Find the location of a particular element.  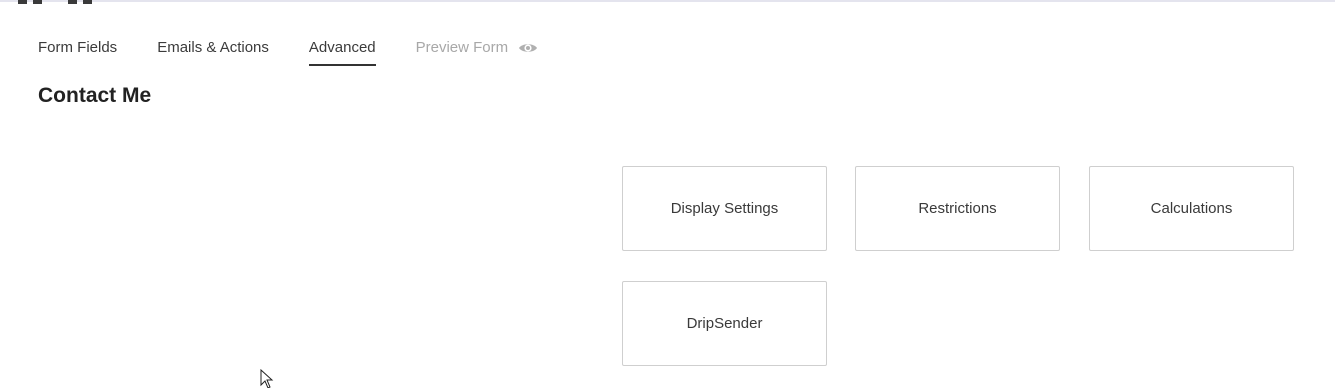

logo-fragment is located at coordinates (55, 2).